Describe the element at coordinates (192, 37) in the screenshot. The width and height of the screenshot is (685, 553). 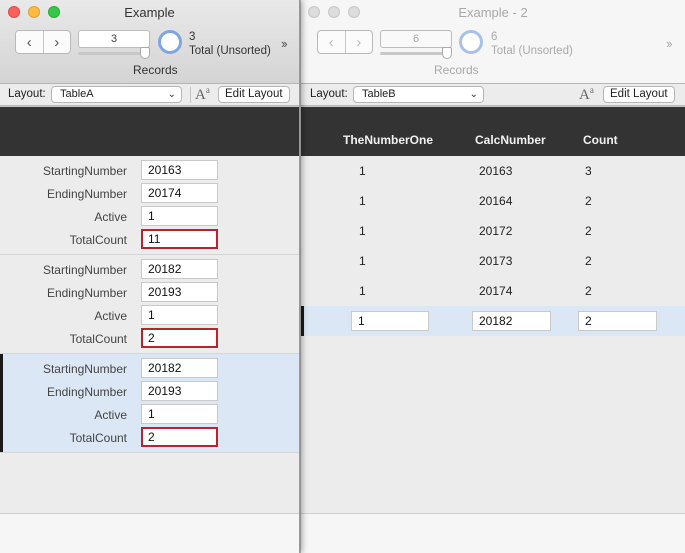
I see `found-count: 3` at that location.